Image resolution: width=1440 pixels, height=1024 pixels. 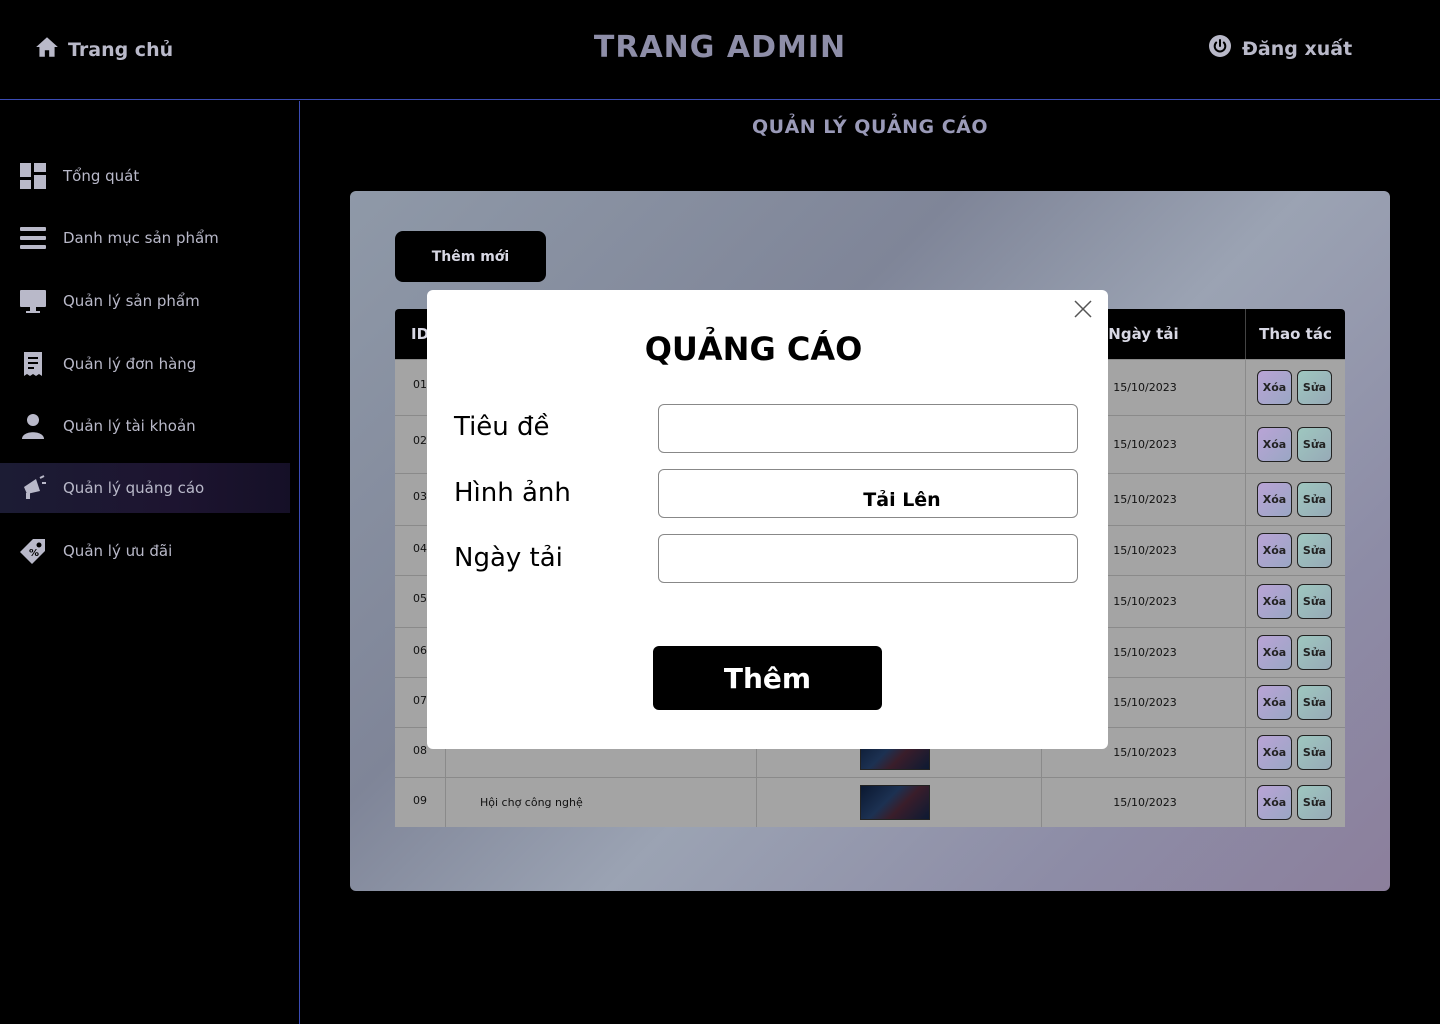 I want to click on add-new-button: Thêm mới, so click(x=470, y=256).